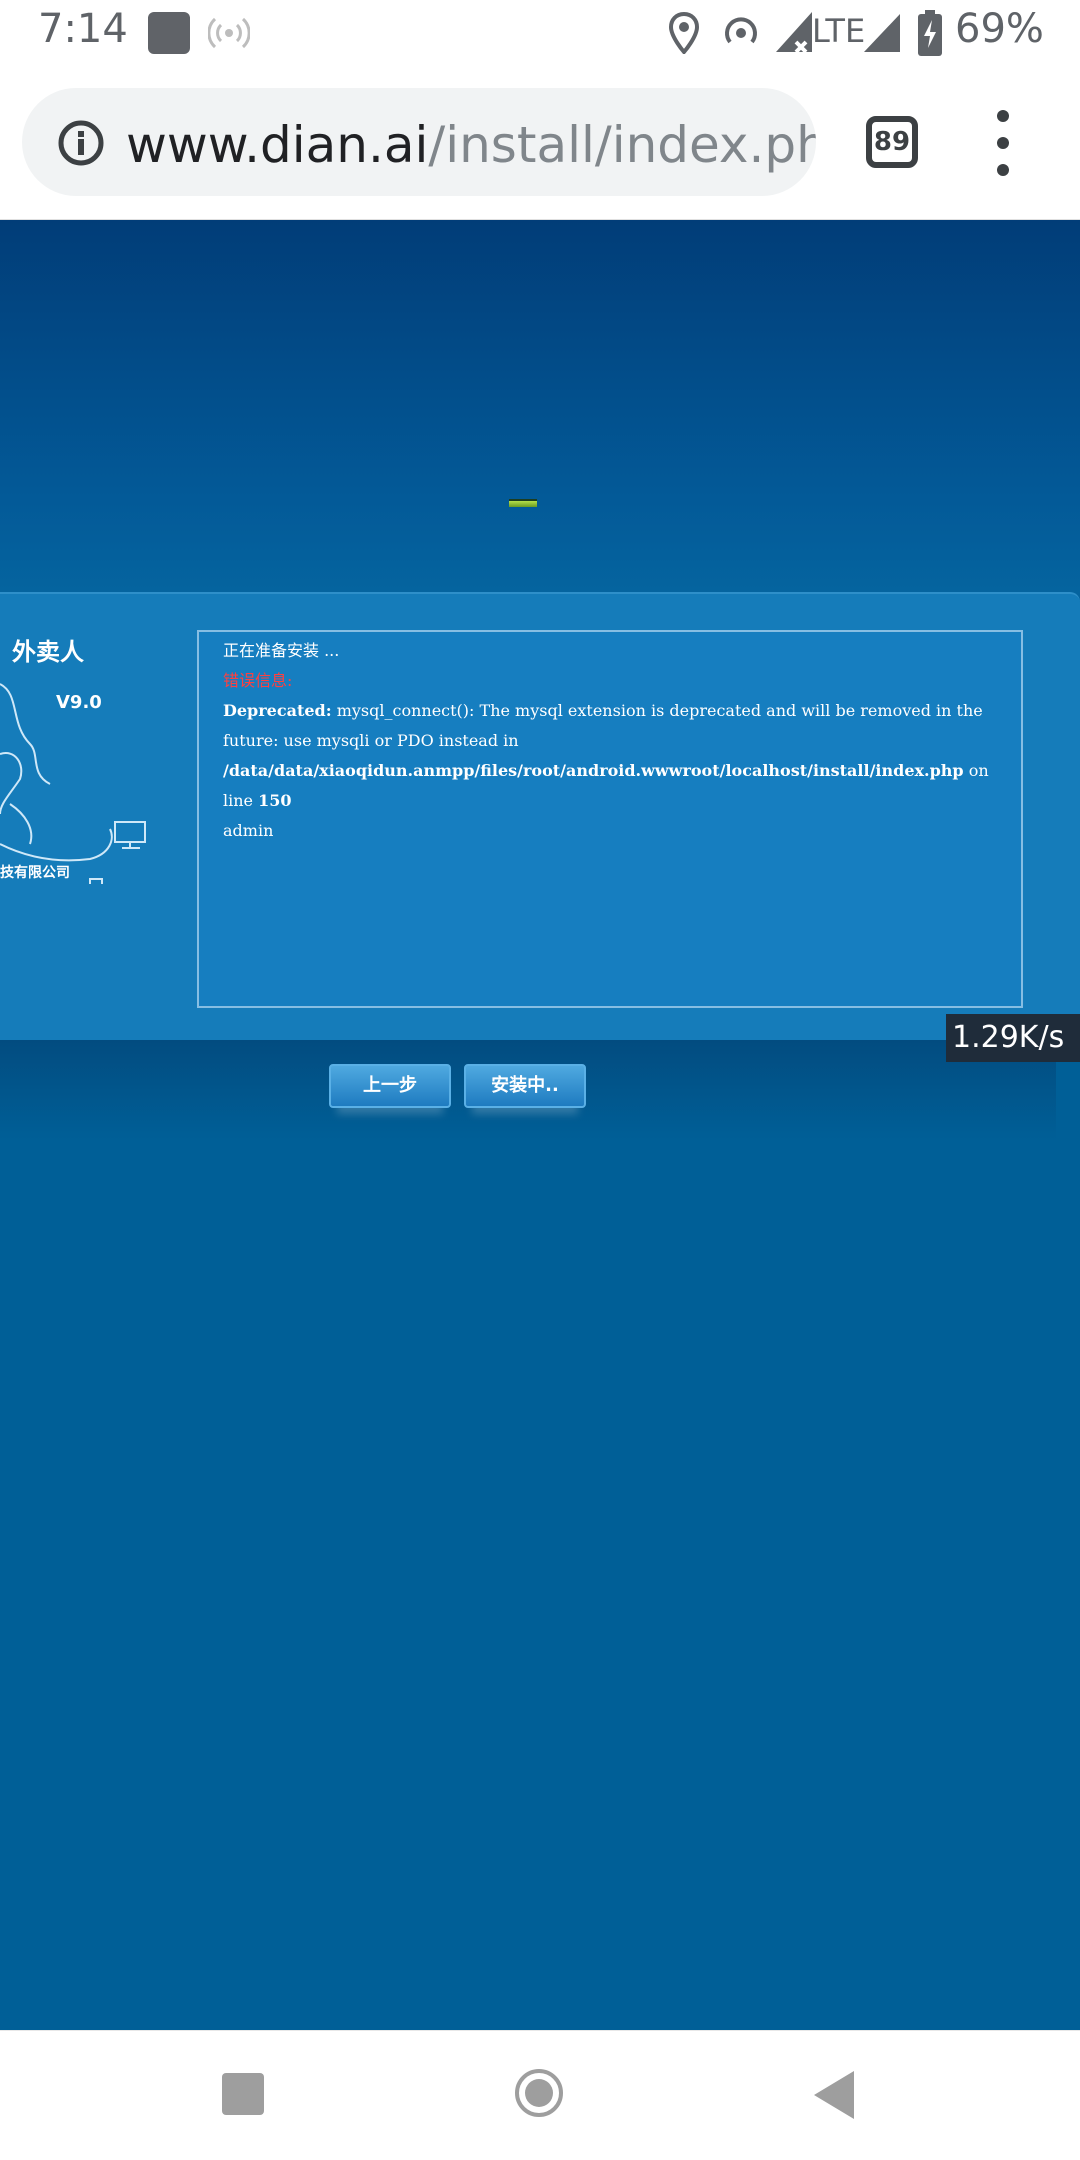 The width and height of the screenshot is (1080, 2160). I want to click on status-bar: 7:14 LTE 69%, so click(540, 33).